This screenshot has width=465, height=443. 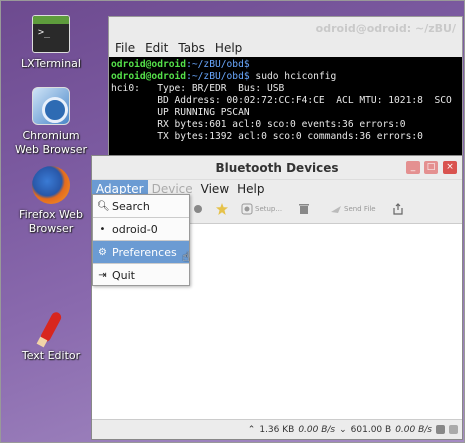 I want to click on browse-button, so click(x=398, y=209).